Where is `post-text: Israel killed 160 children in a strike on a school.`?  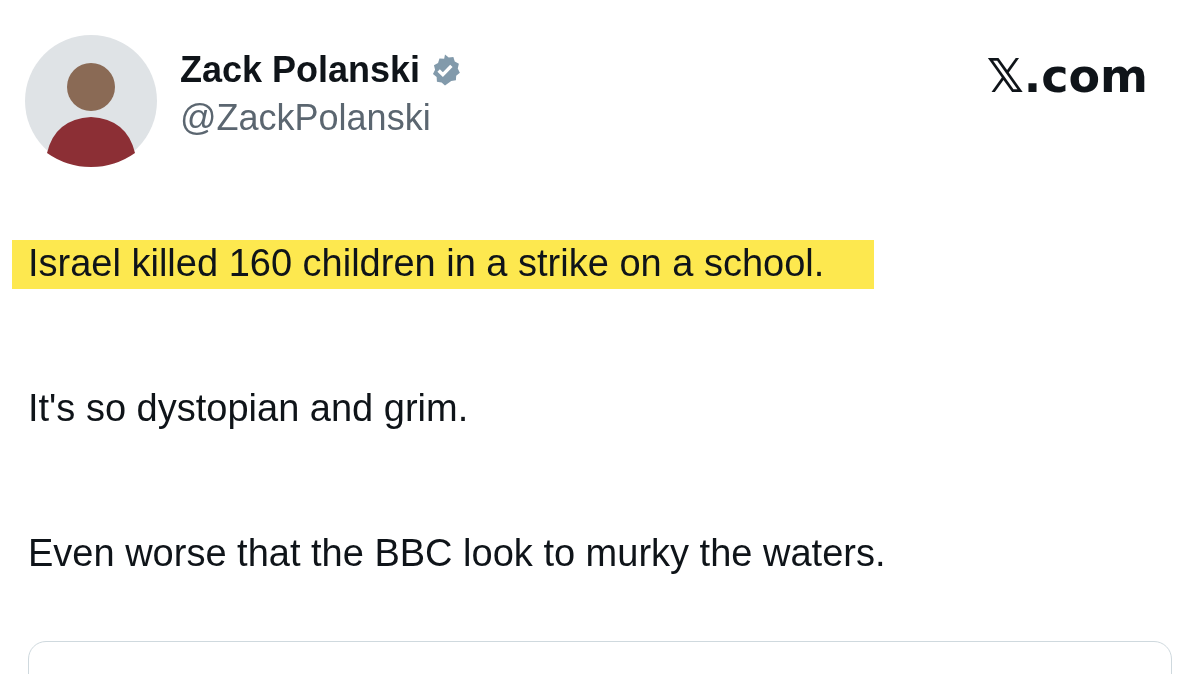
post-text: Israel killed 160 children in a strike on a school. is located at coordinates (443, 264).